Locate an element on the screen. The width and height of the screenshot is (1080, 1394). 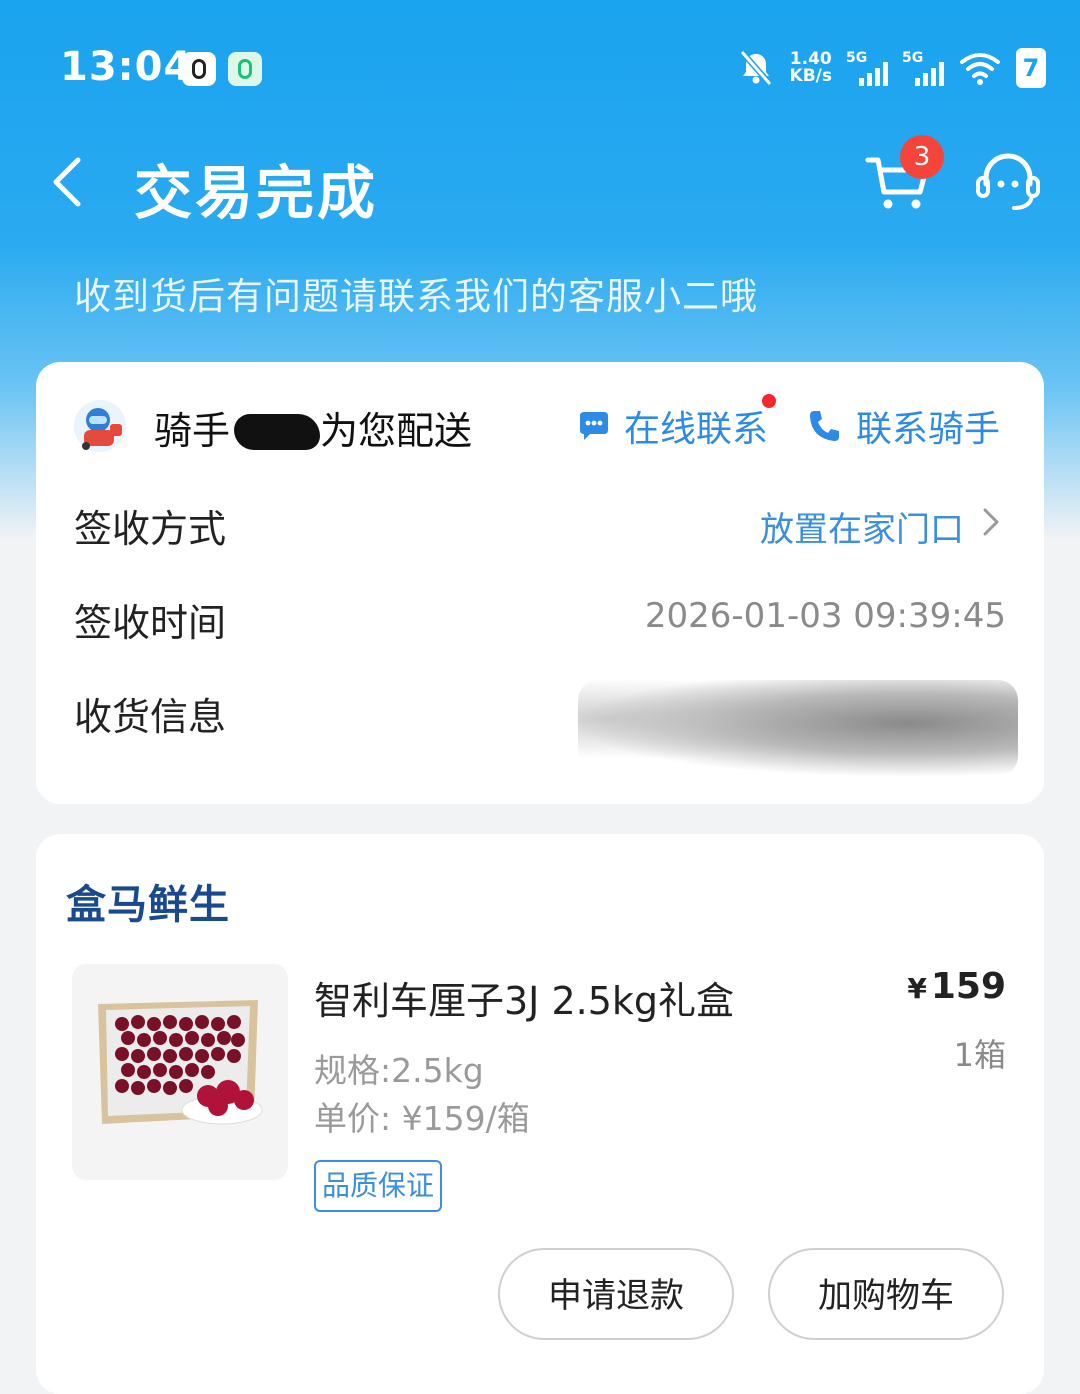
product-price: ¥159 is located at coordinates (956, 986).